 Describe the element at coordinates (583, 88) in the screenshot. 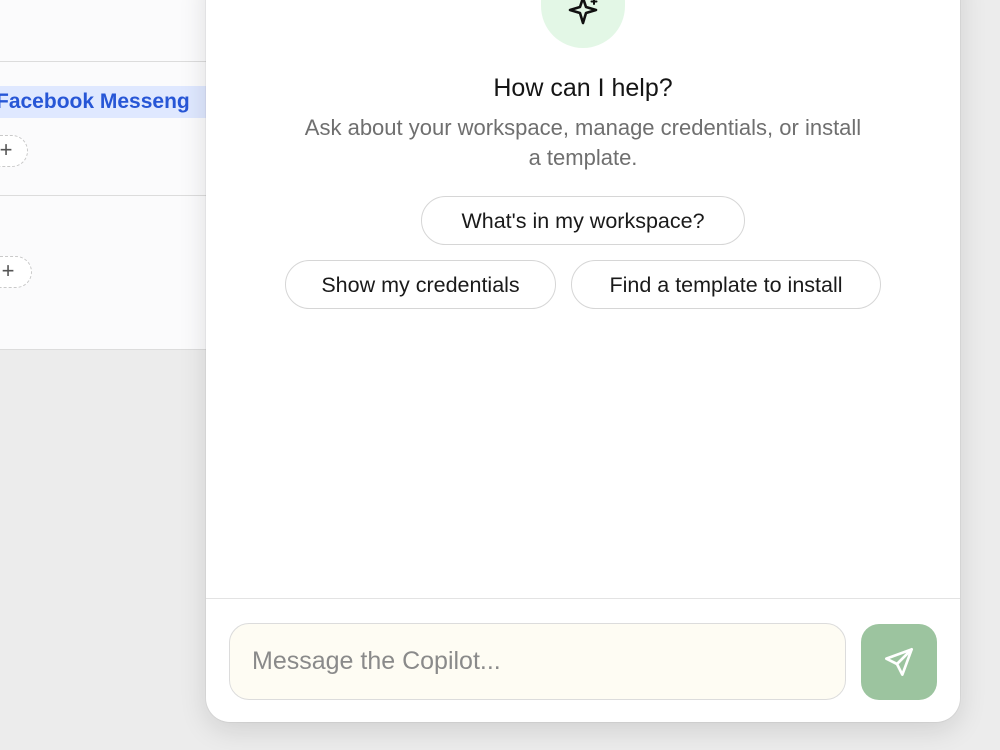

I see `copilot-headline: How can I help?` at that location.